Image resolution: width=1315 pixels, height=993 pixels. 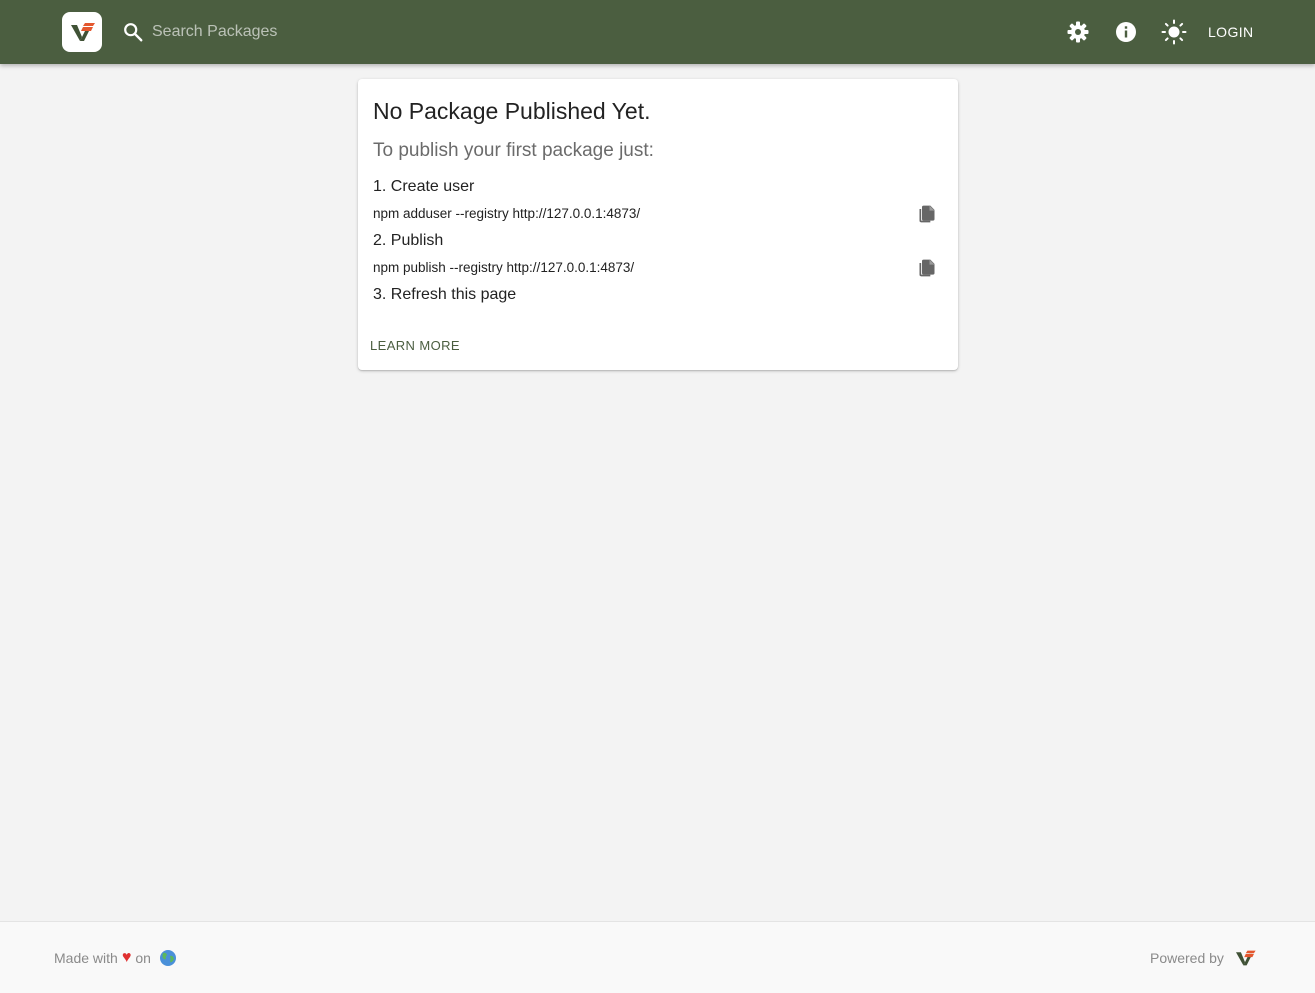 I want to click on footer-credits: Made with ♥ on, so click(x=115, y=958).